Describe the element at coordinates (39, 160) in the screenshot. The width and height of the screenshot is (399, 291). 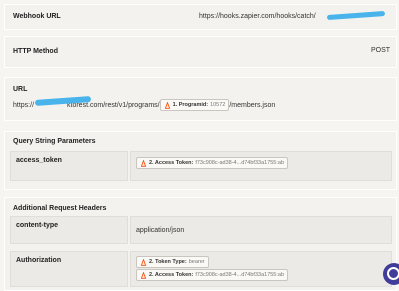
I see `query-key: access_token` at that location.